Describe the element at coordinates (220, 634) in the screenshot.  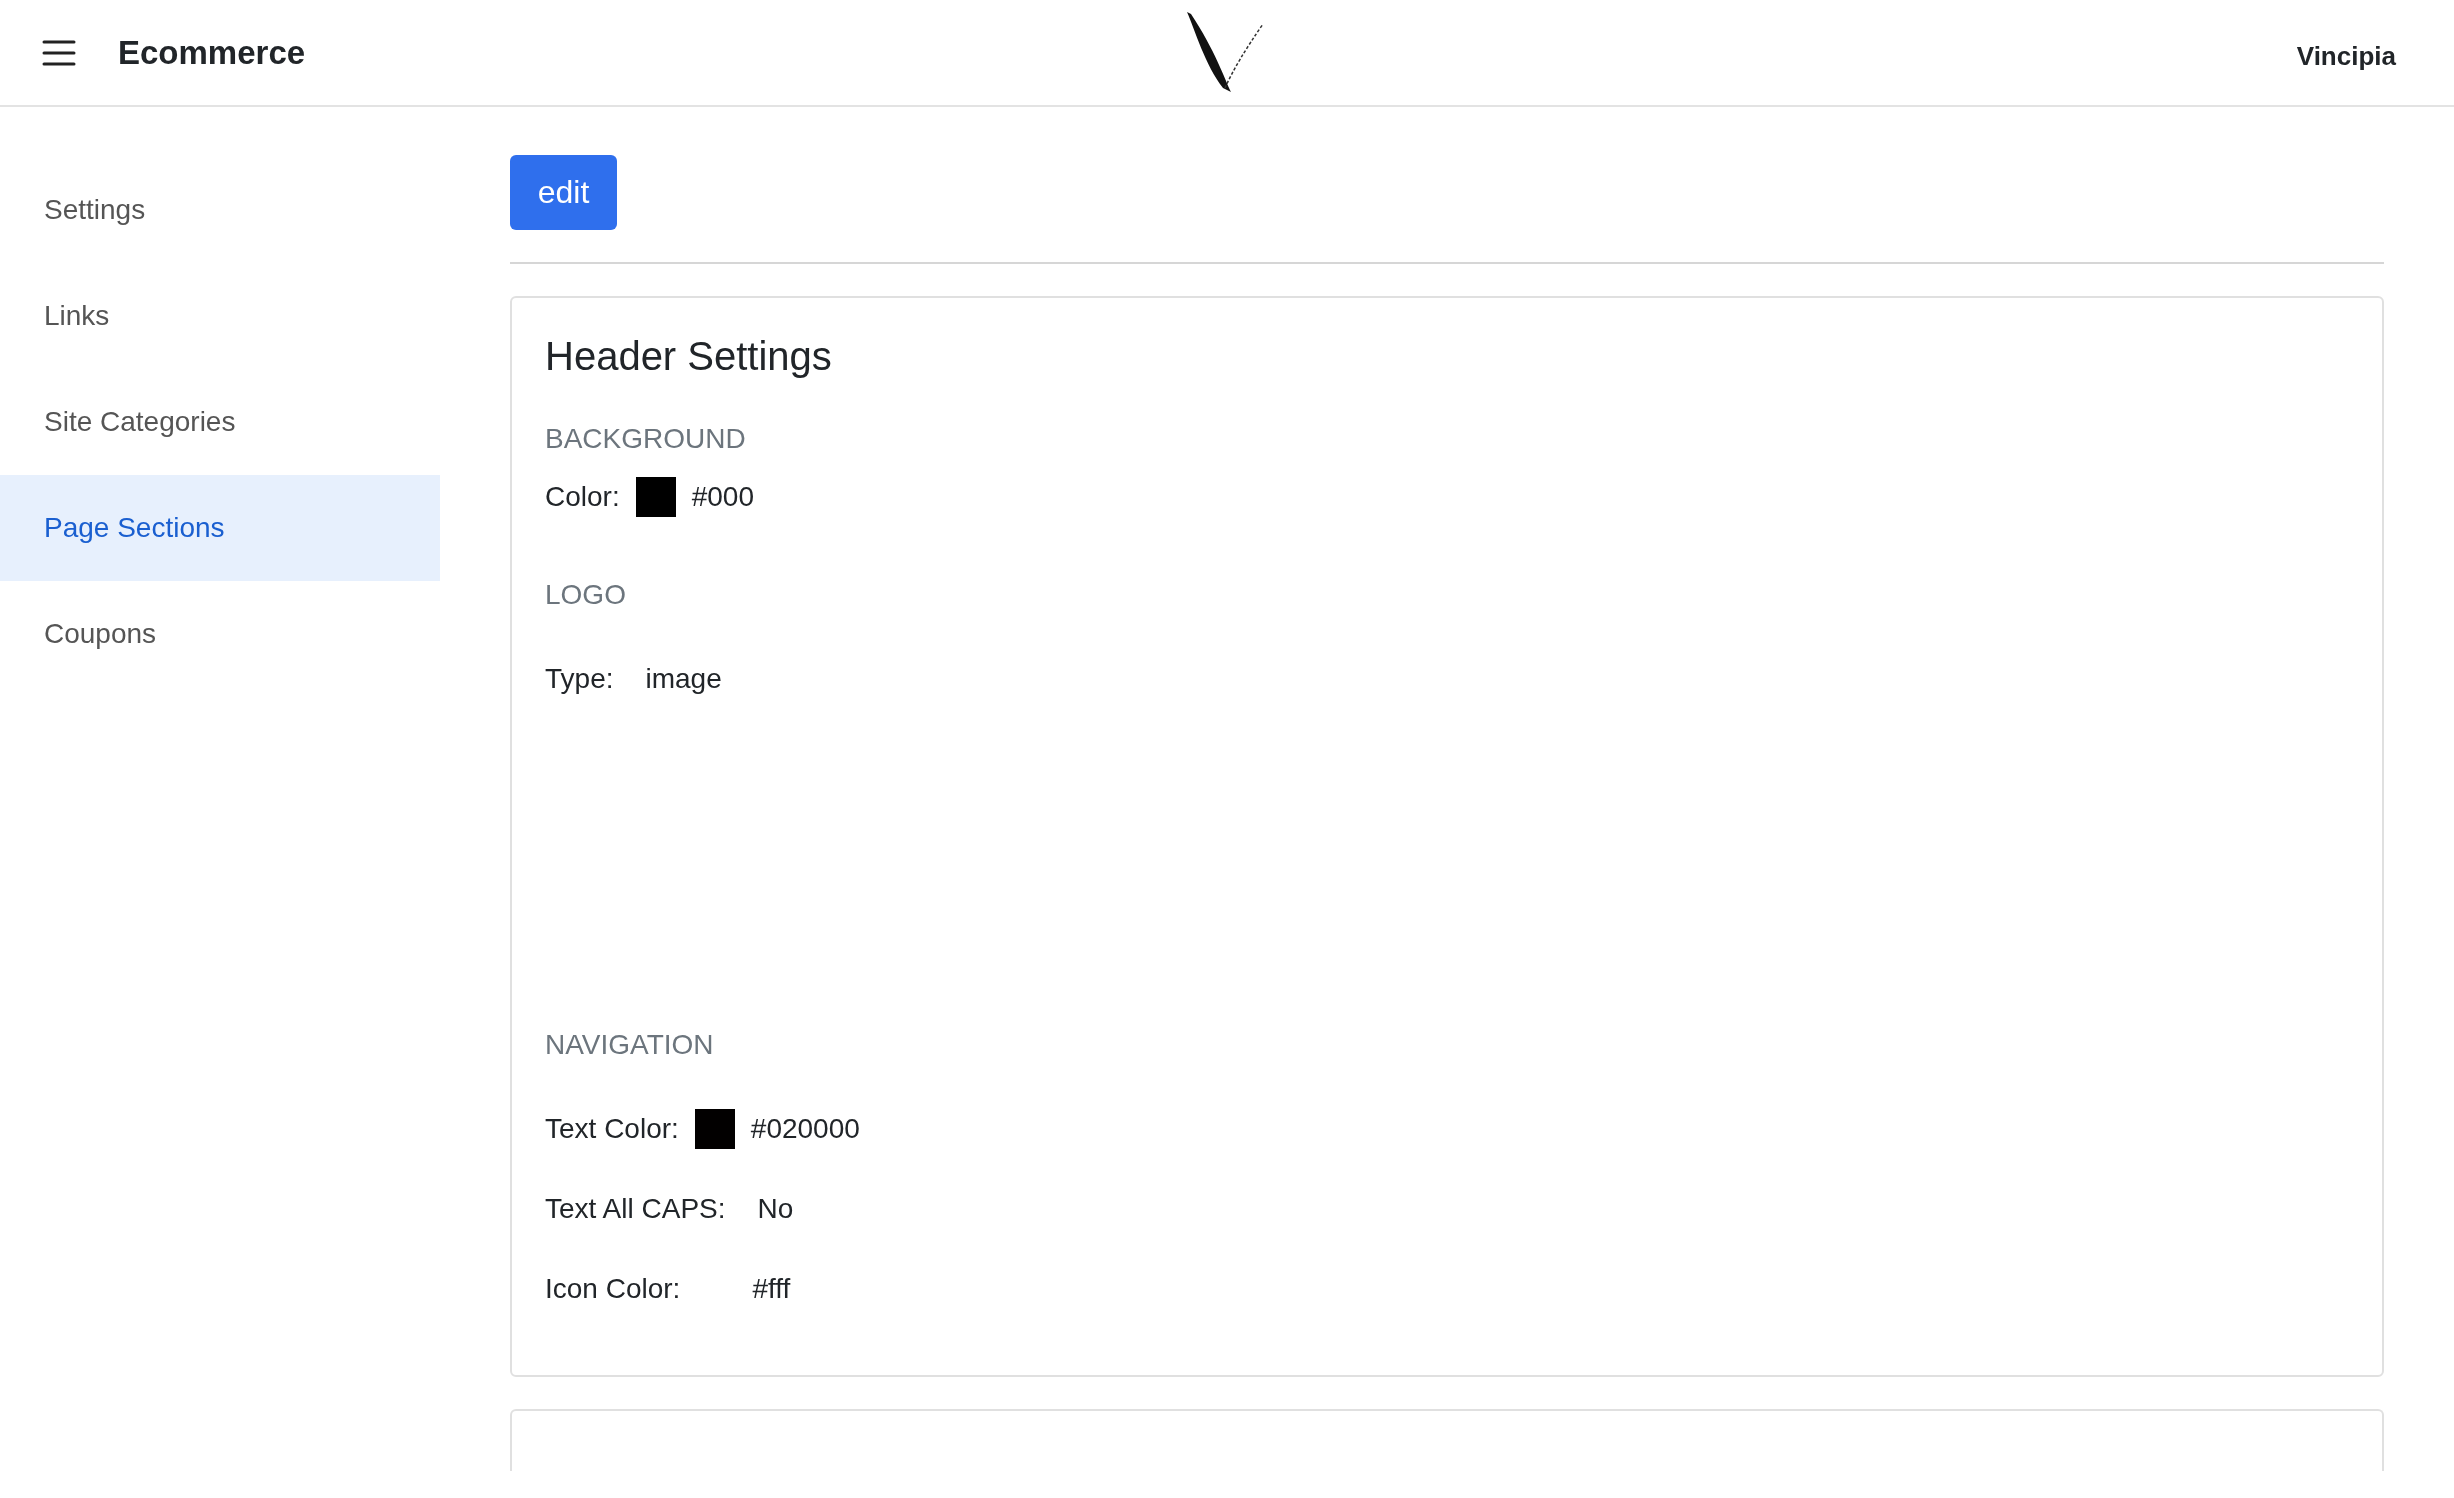
I see `sidebar-item: Coupons` at that location.